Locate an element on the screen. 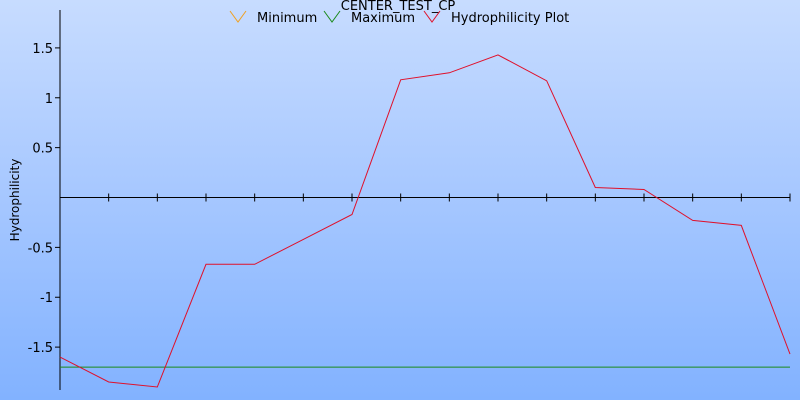 The width and height of the screenshot is (800, 400). legend-item-maximum: Maximum is located at coordinates (369, 18).